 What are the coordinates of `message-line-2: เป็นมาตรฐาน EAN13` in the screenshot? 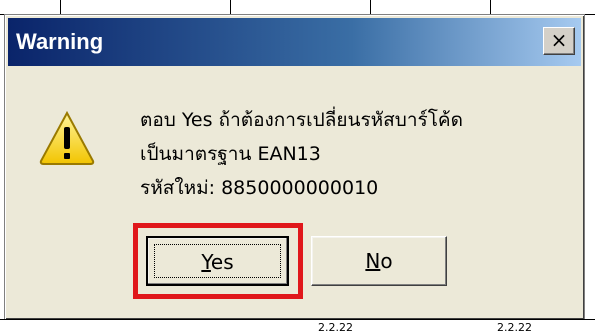 It's located at (230, 154).